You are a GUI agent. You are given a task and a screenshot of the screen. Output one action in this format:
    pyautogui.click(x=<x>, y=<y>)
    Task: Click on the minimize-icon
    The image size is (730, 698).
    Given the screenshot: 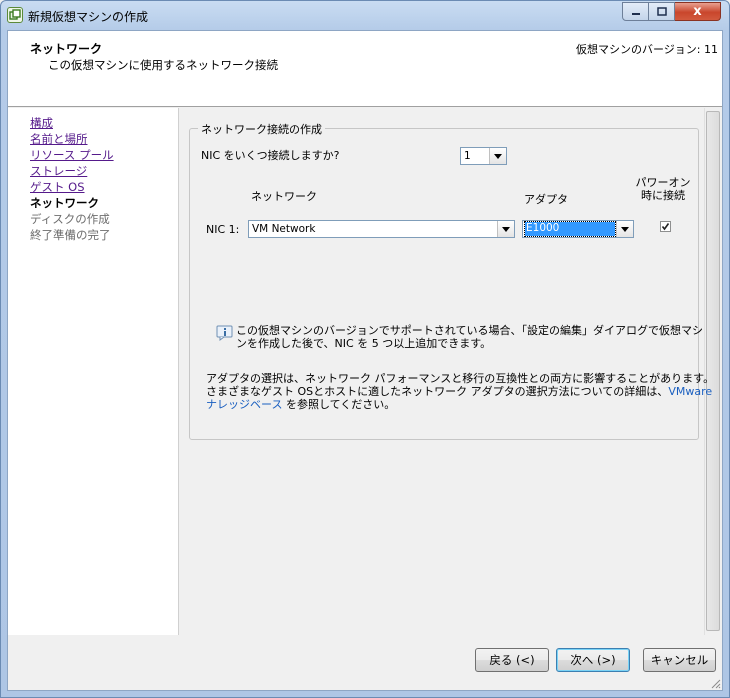 What is the action you would take?
    pyautogui.click(x=635, y=13)
    